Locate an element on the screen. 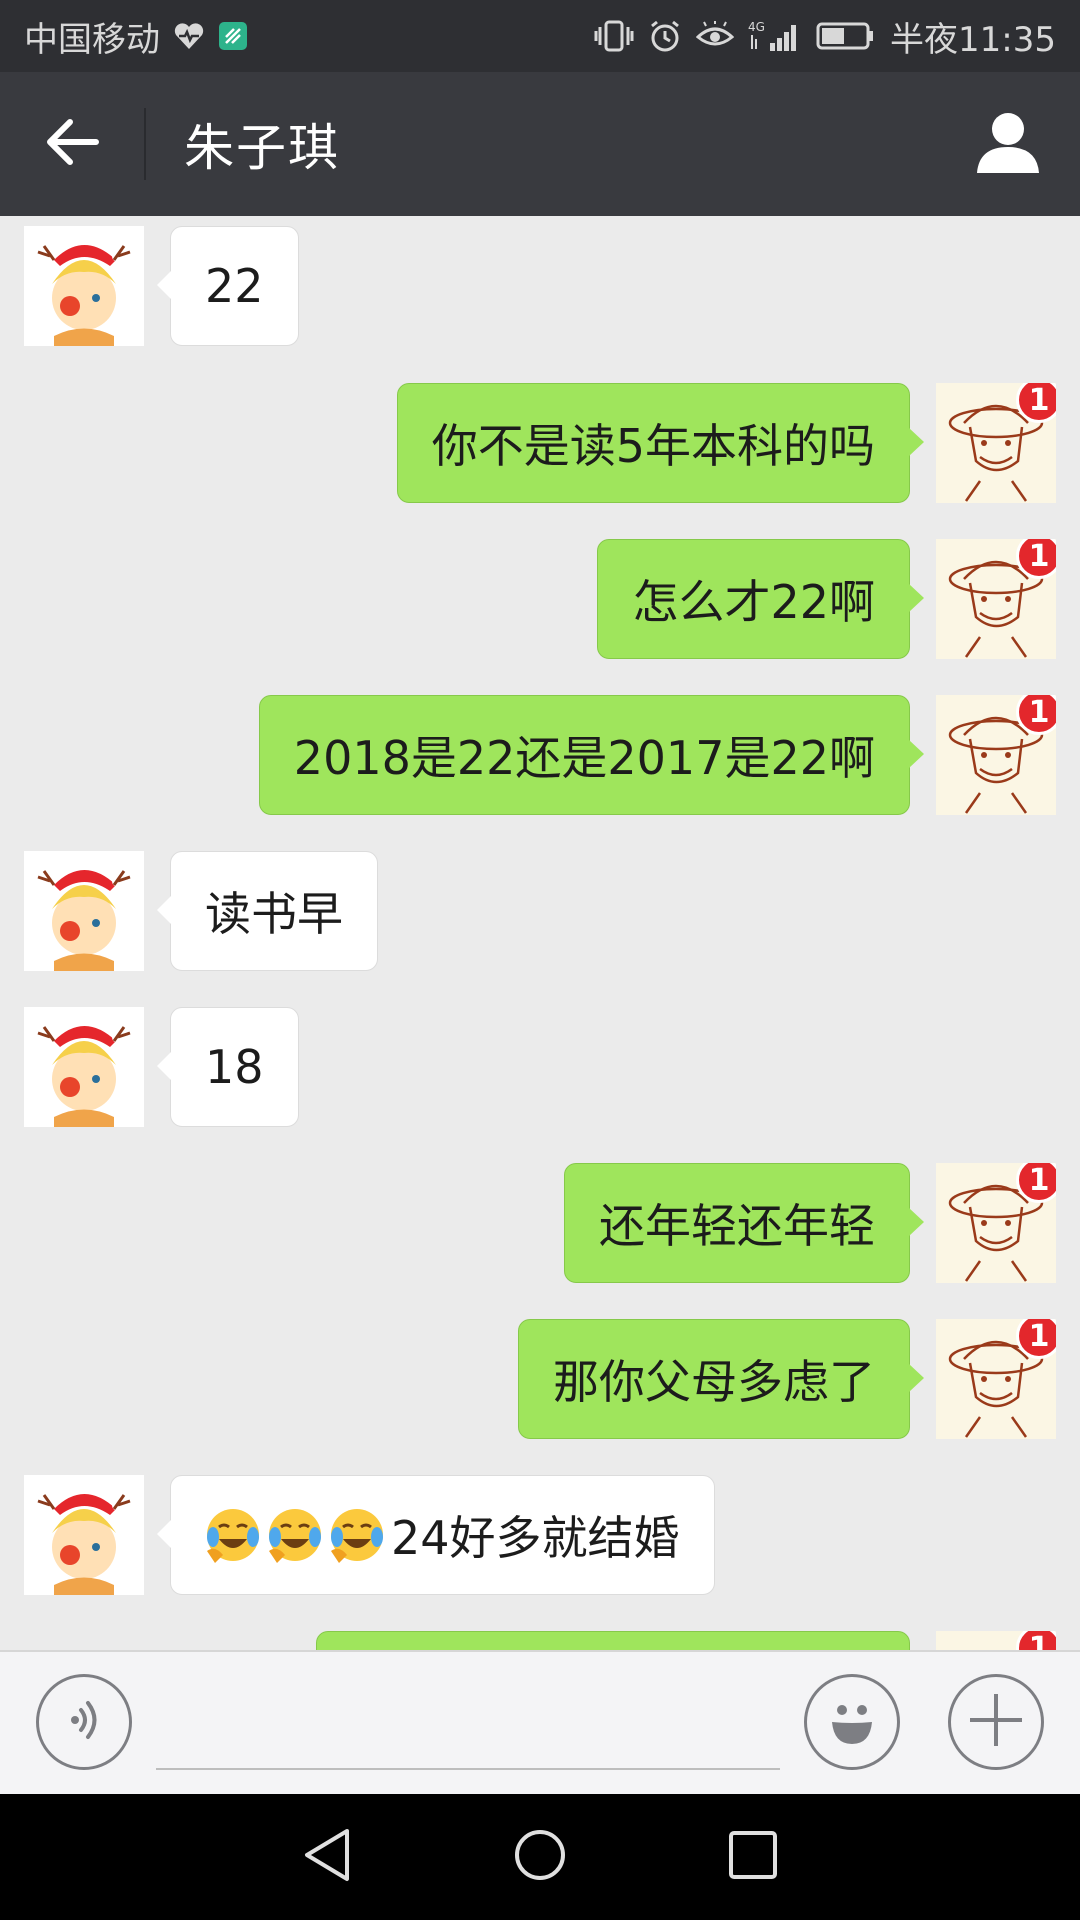  message-row: 22 is located at coordinates (540, 286).